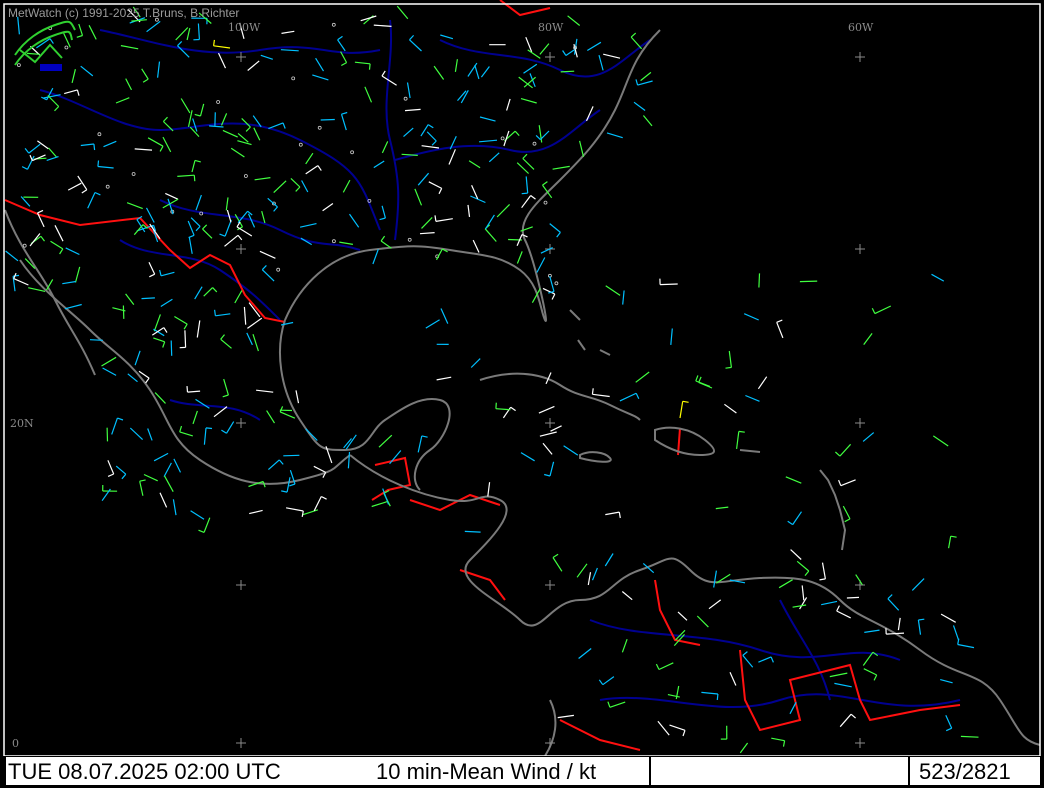 Image resolution: width=1044 pixels, height=788 pixels. What do you see at coordinates (551, 27) in the screenshot?
I see `grid-label-80w: 80W` at bounding box center [551, 27].